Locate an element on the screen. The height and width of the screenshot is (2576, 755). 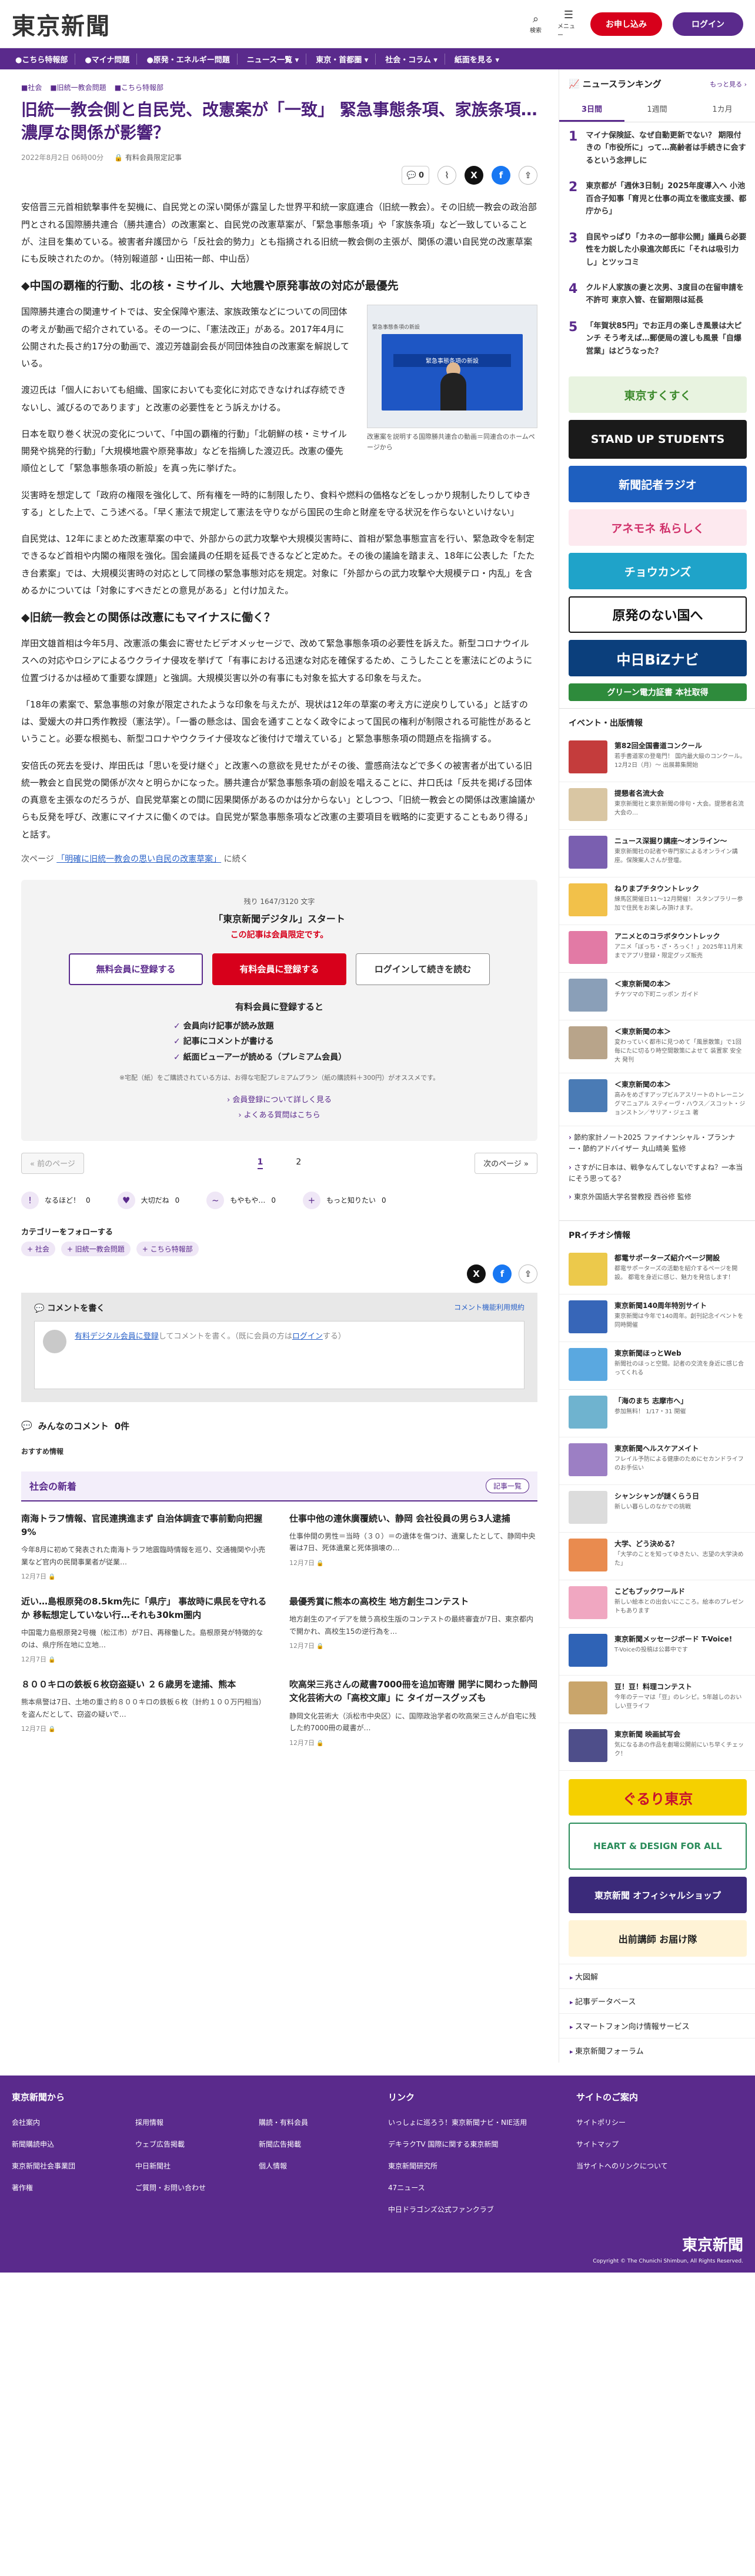
reaction-naruhodo: ! なるほど！ 0 is located at coordinates (56, 1200).